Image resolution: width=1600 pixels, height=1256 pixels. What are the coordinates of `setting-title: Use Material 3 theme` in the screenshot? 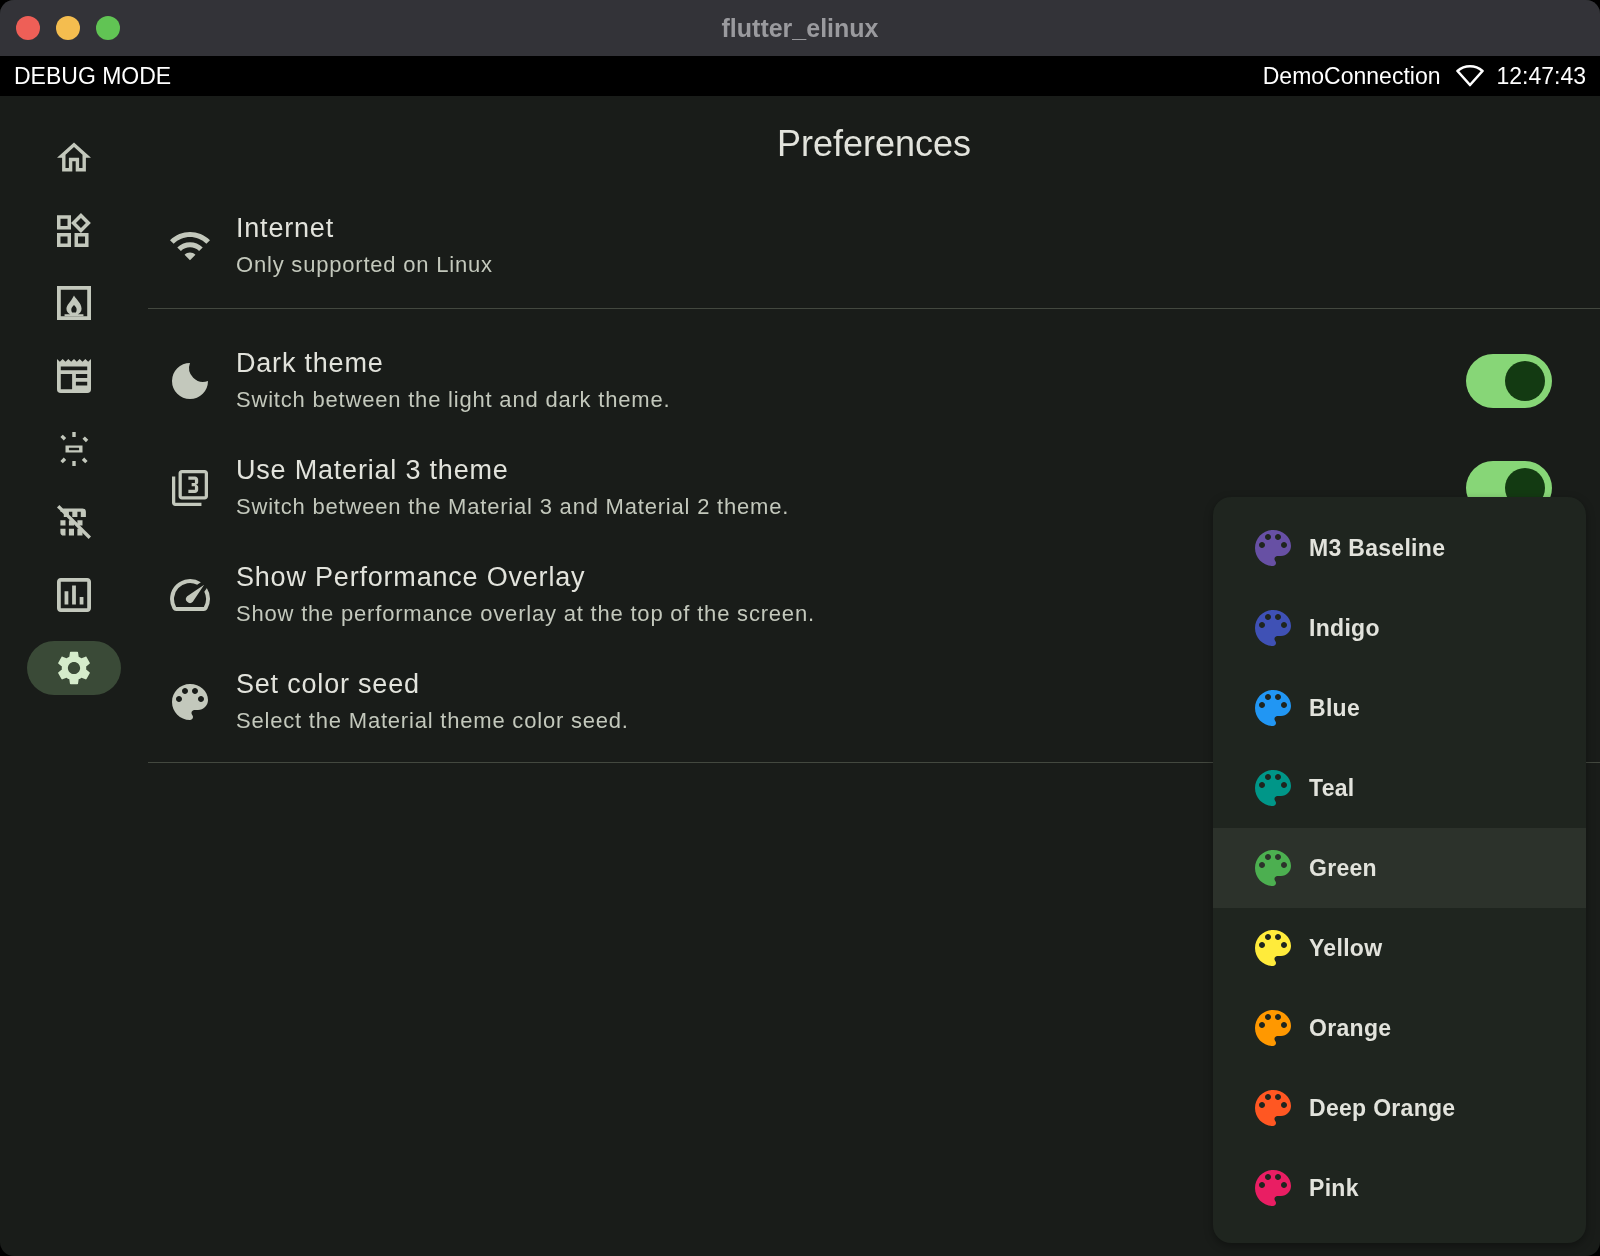 It's located at (373, 470).